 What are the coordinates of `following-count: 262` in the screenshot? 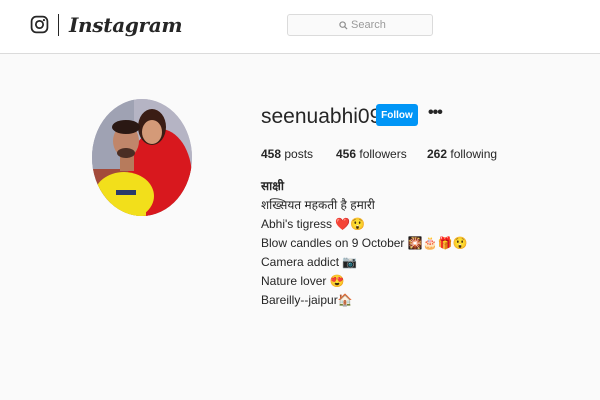 It's located at (437, 154).